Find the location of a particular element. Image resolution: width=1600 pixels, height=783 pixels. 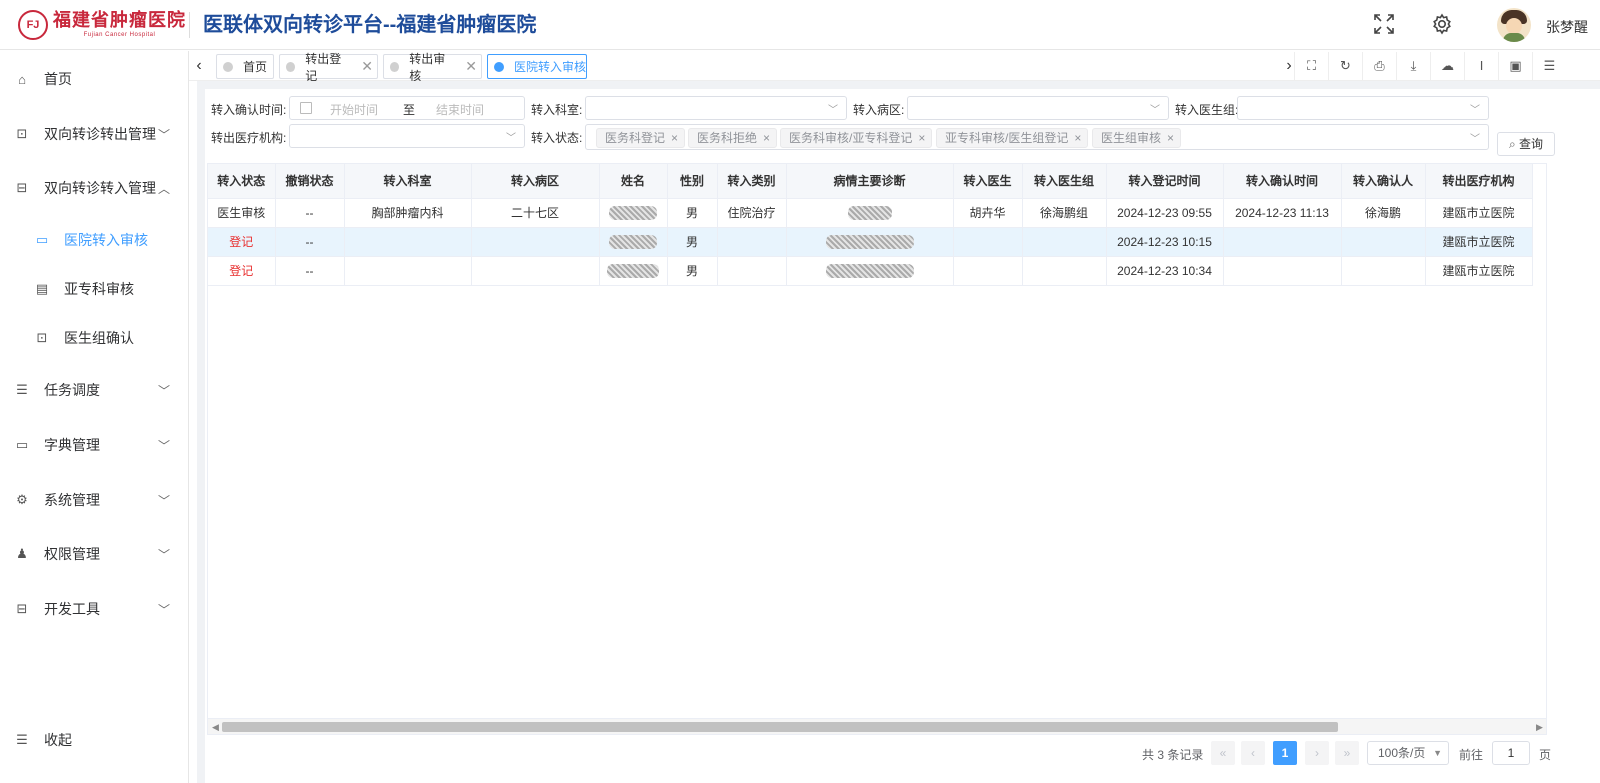

confirm-time-range-picker: 开始时间 至 结束时间 is located at coordinates (407, 108).